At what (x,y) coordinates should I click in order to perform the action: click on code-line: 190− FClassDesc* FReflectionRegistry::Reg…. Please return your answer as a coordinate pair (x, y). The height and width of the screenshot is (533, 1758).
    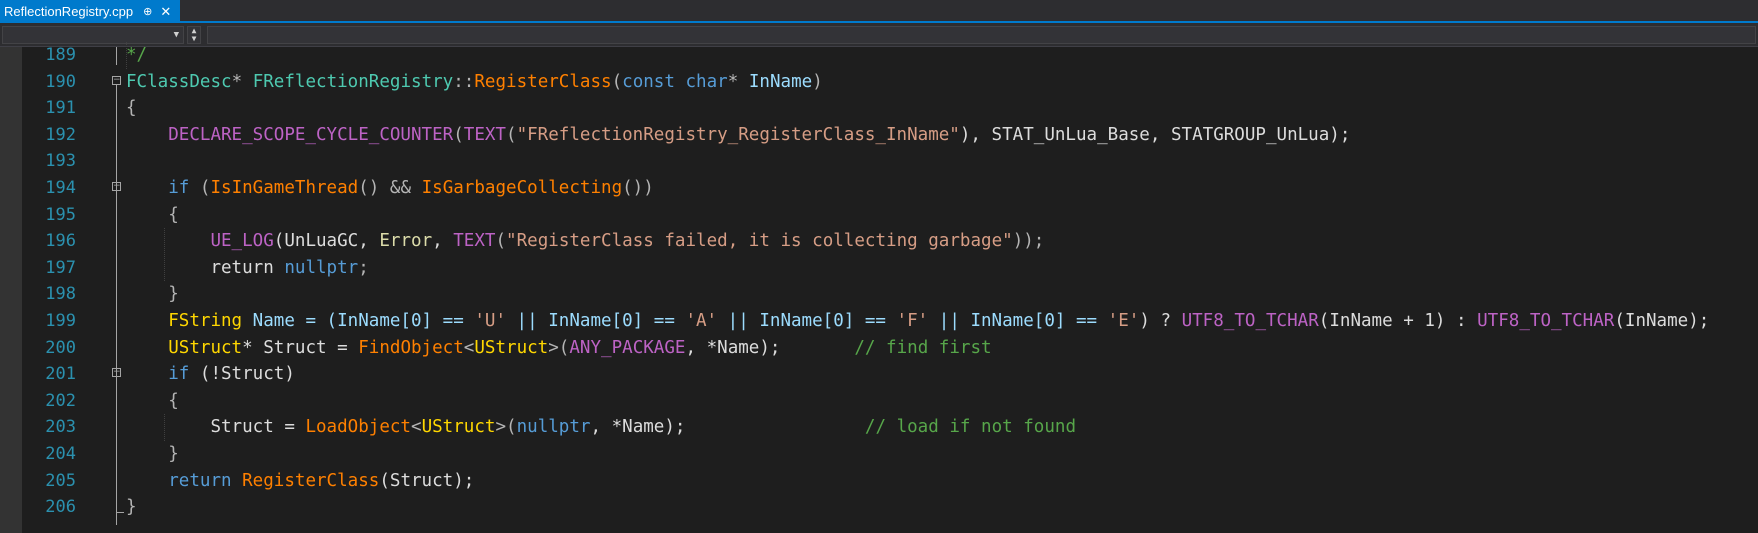
    Looking at the image, I should click on (879, 82).